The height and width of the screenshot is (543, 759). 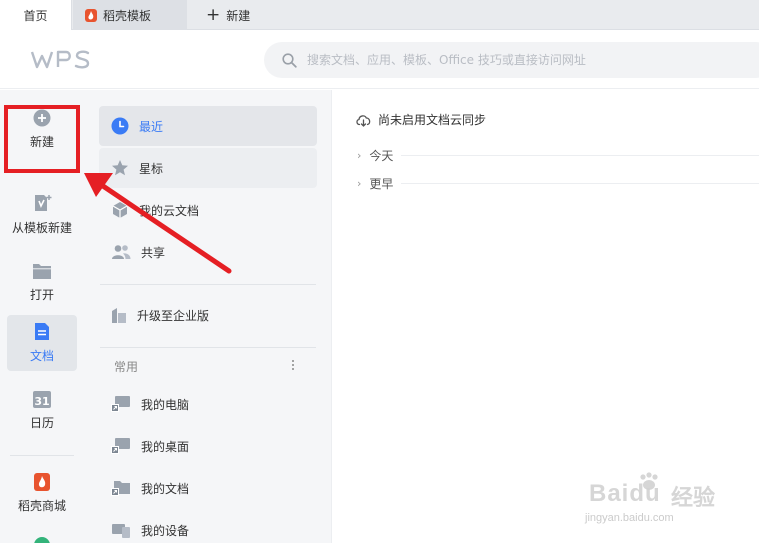 I want to click on watermark-url: jingyan.baidu.com, so click(x=629, y=518).